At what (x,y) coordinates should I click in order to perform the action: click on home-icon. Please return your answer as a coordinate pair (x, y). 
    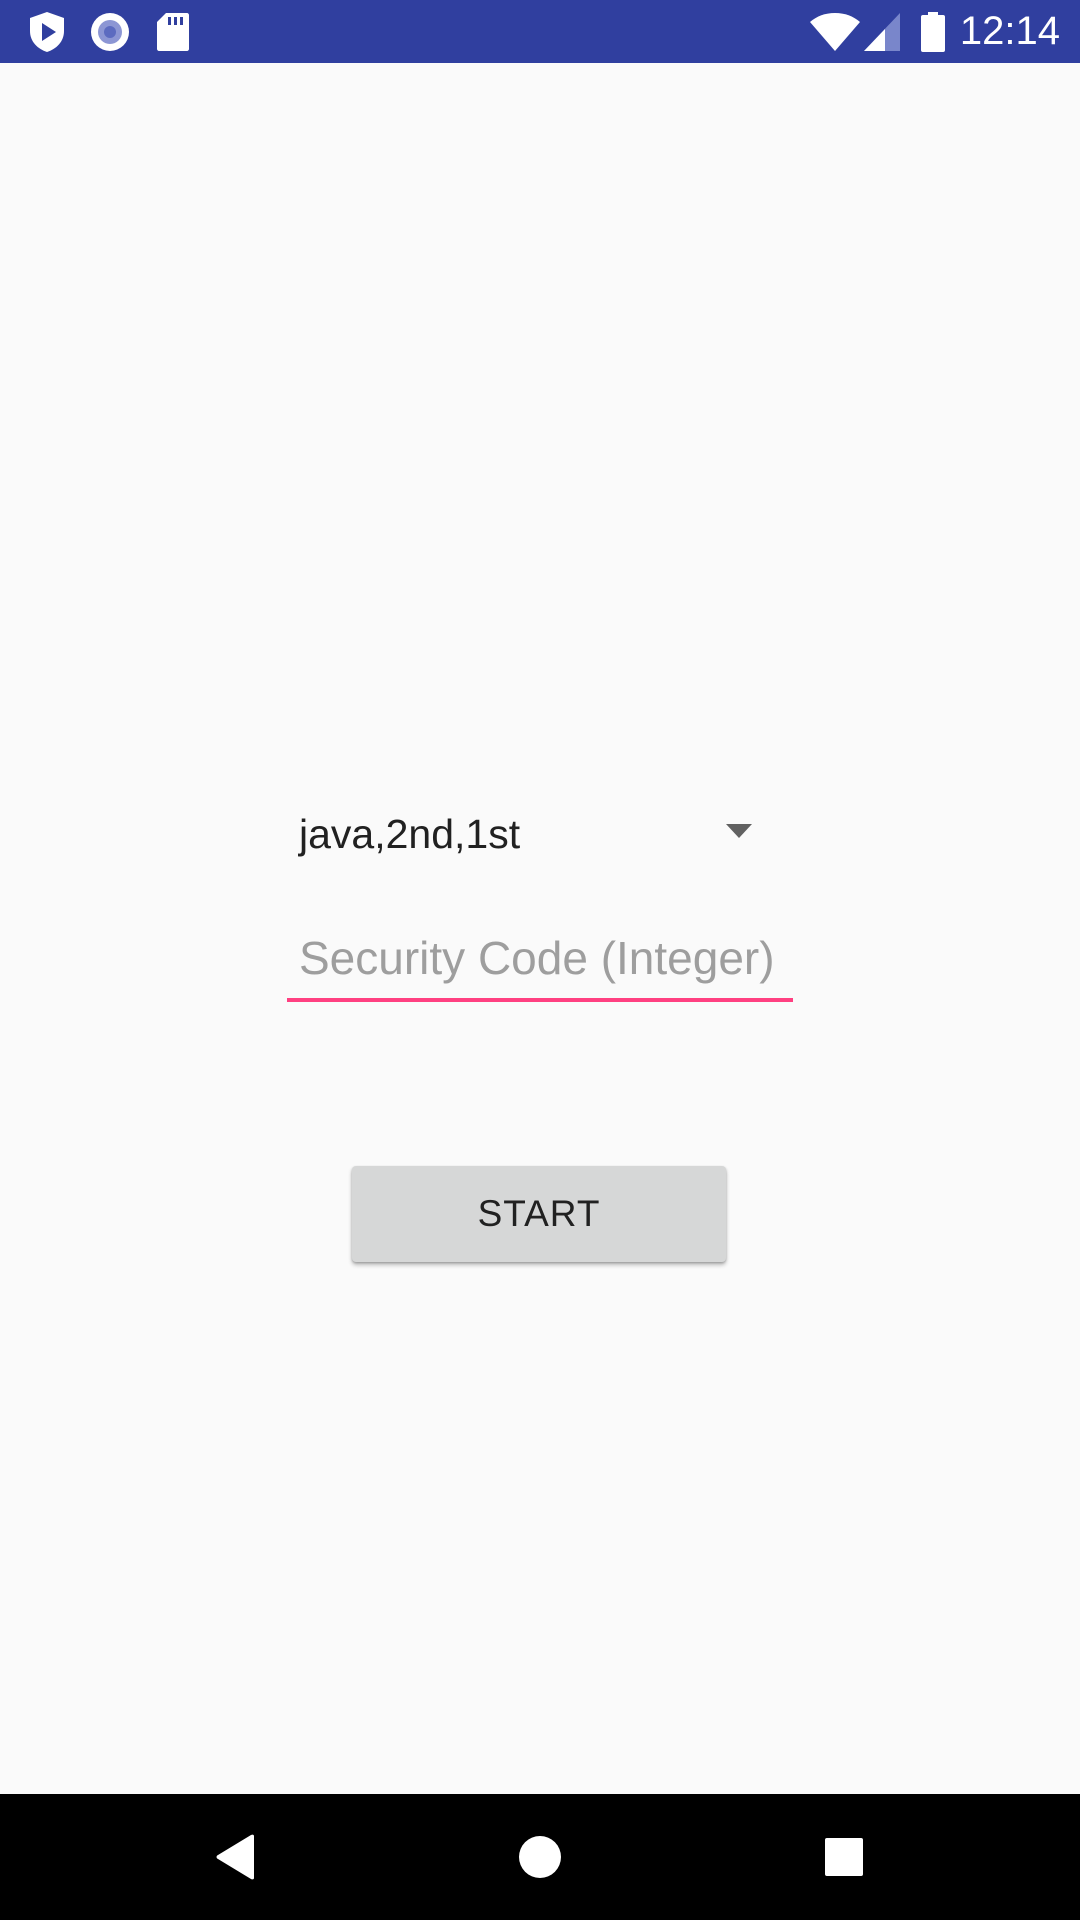
    Looking at the image, I should click on (540, 1857).